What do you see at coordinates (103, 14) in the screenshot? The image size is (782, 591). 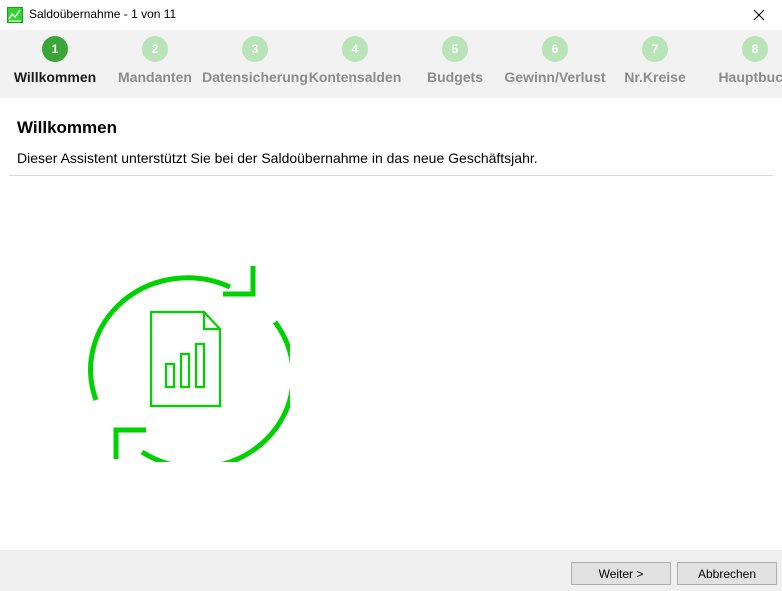 I see `window-title: Saldoübernahme - 1 von 11` at bounding box center [103, 14].